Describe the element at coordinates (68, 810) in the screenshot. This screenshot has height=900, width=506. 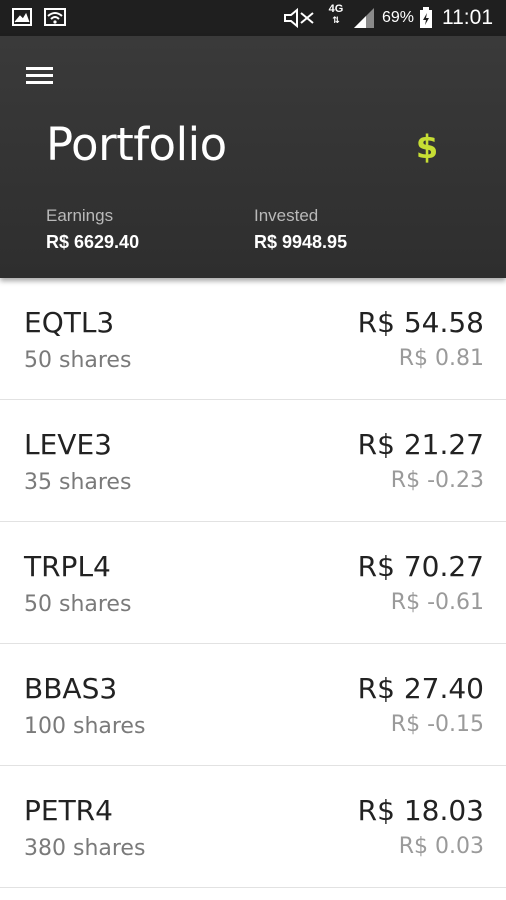
I see `stock-ticker: PETR4` at that location.